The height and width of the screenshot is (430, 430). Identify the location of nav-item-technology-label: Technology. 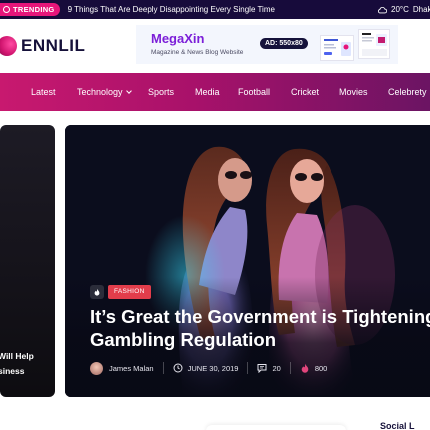
(100, 92).